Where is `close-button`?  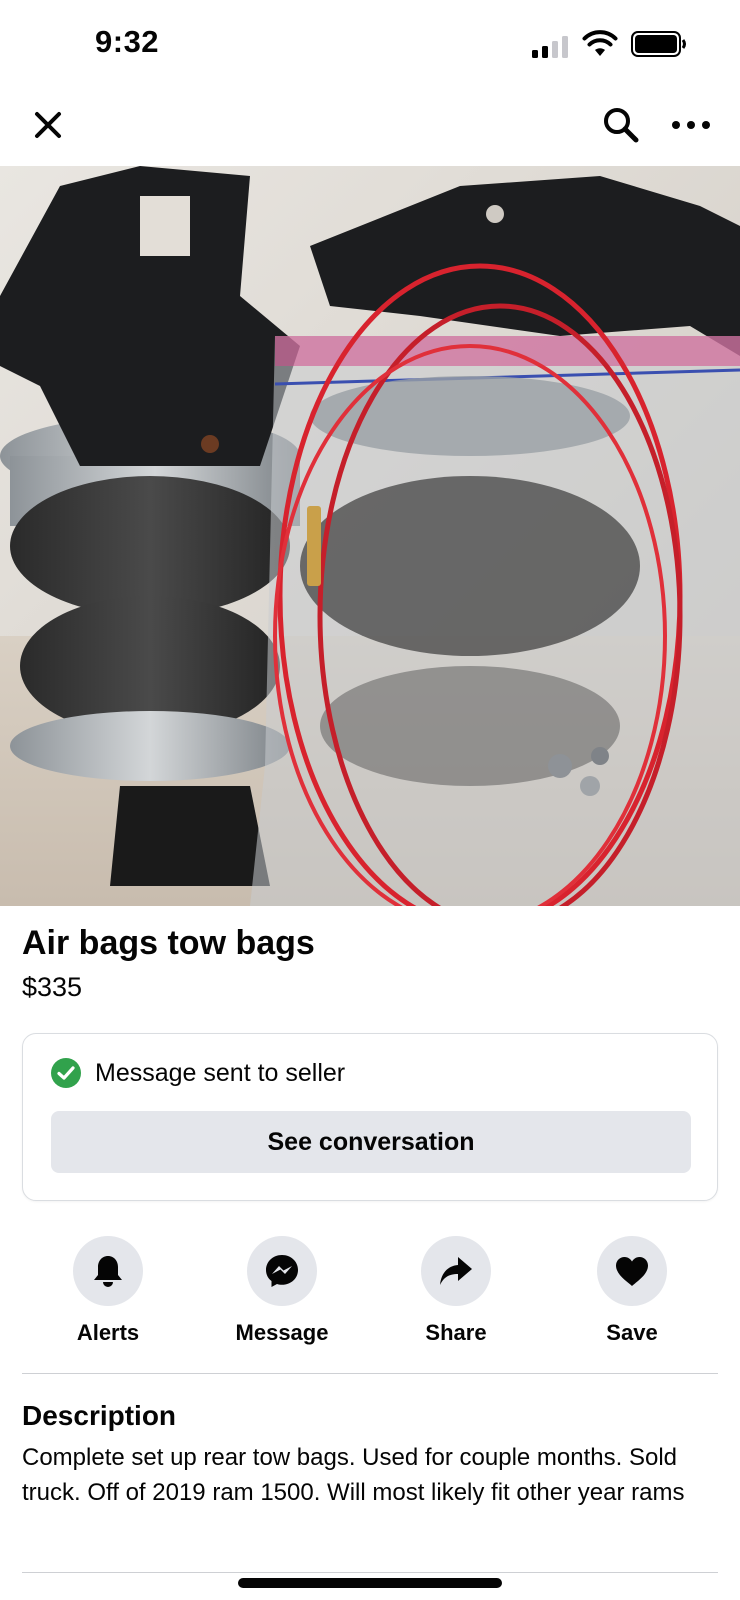 close-button is located at coordinates (48, 125).